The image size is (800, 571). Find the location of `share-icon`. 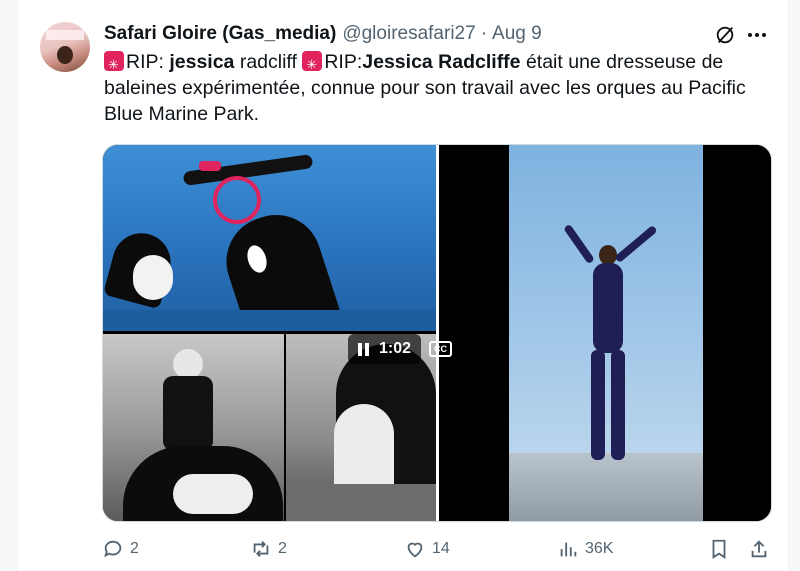

share-icon is located at coordinates (759, 549).